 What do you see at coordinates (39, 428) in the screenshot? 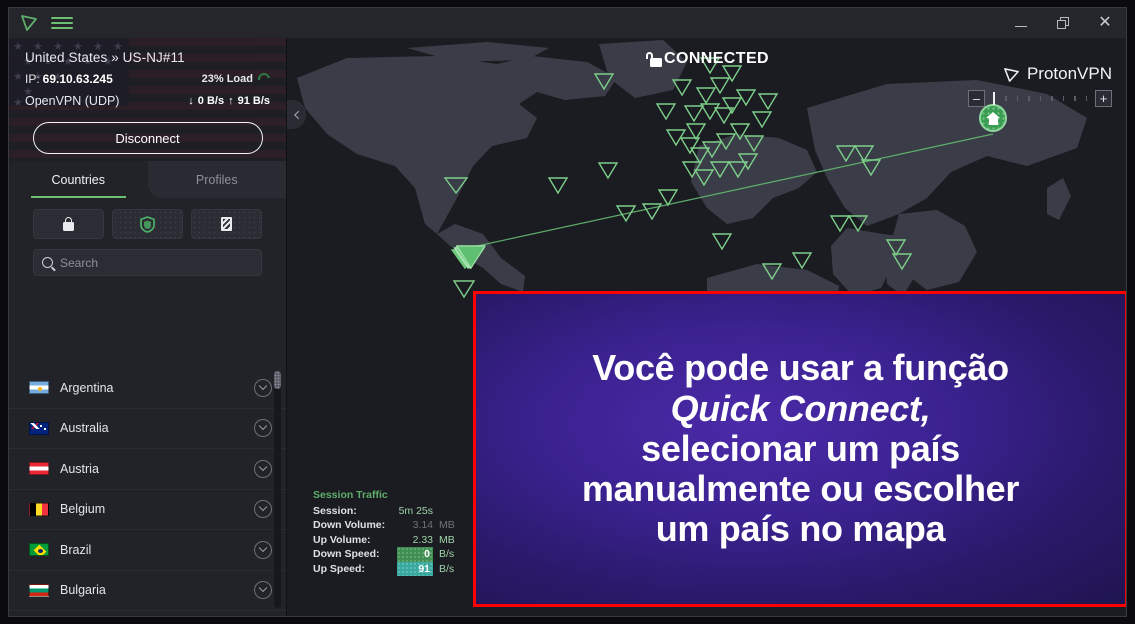
I see `flag-icon-au` at bounding box center [39, 428].